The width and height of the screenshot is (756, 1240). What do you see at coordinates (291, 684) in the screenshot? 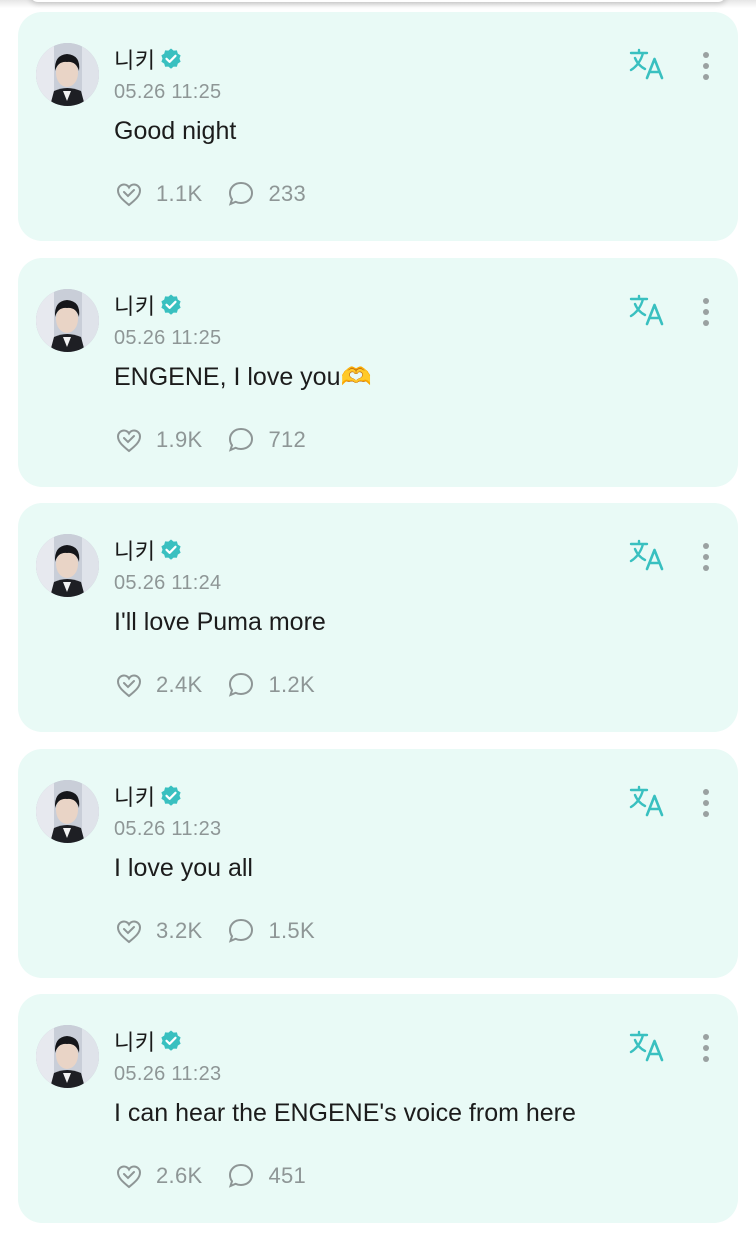
I see `comment-count: 1.2K` at bounding box center [291, 684].